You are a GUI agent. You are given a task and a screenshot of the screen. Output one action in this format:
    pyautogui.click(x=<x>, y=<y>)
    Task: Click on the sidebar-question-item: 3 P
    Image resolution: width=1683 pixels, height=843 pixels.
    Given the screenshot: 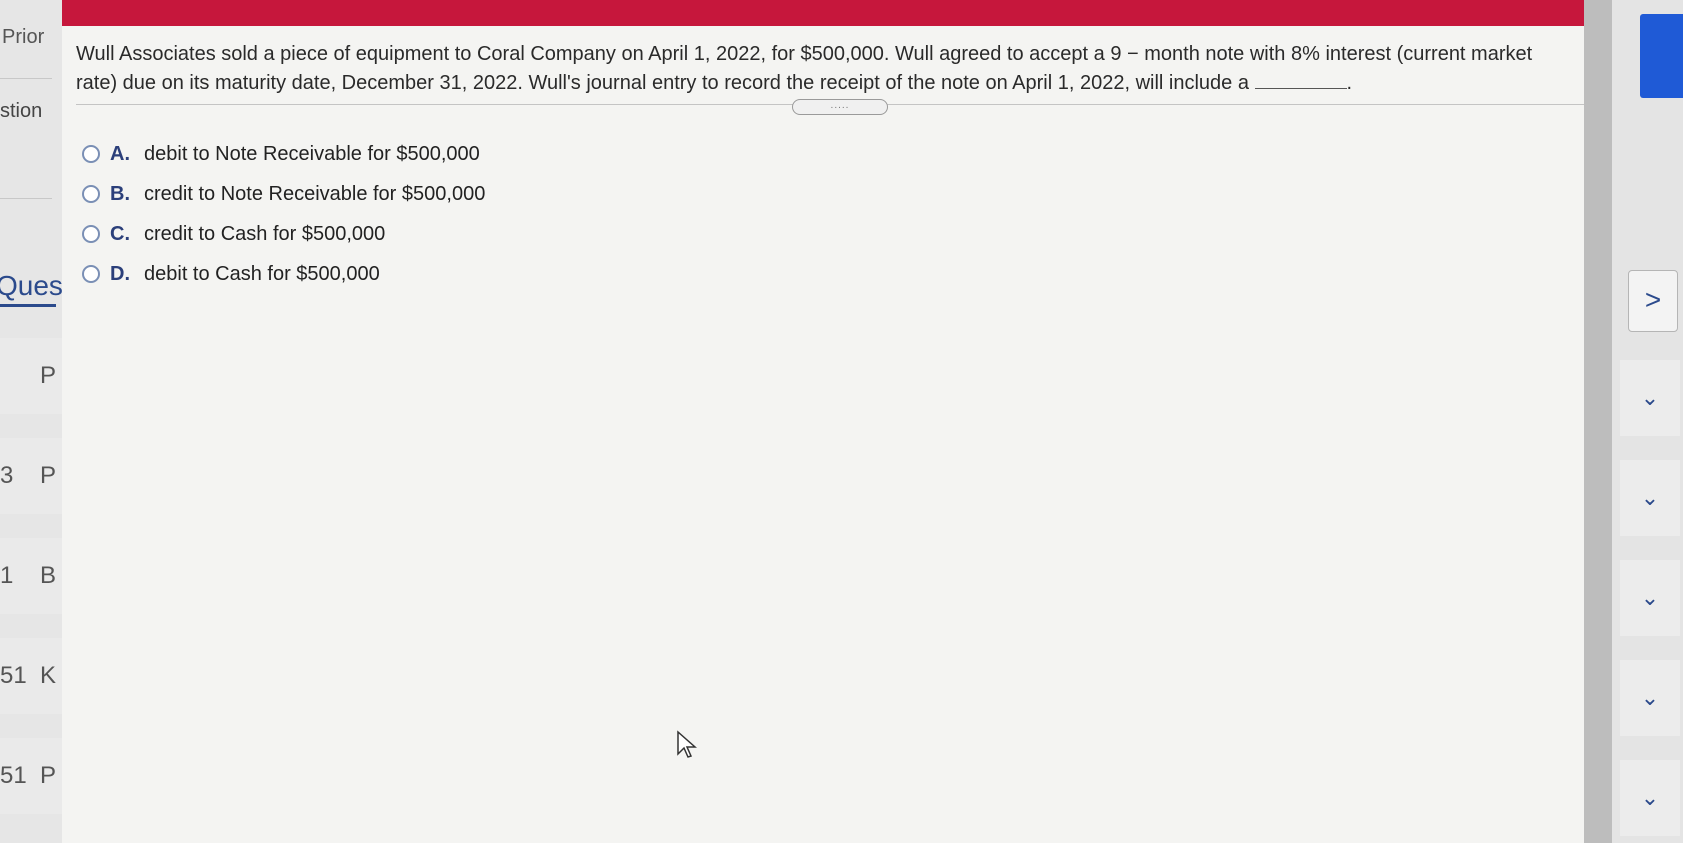 What is the action you would take?
    pyautogui.click(x=31, y=476)
    